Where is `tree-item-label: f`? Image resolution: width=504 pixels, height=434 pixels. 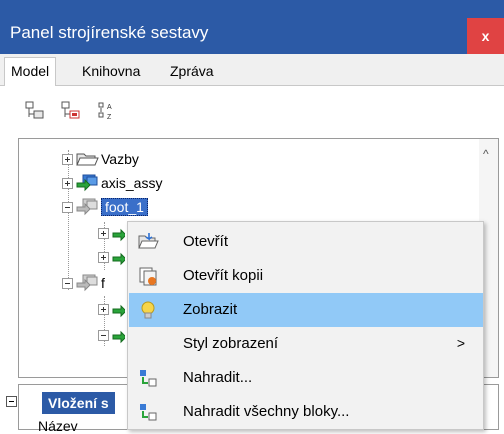
tree-item-label: f is located at coordinates (103, 283).